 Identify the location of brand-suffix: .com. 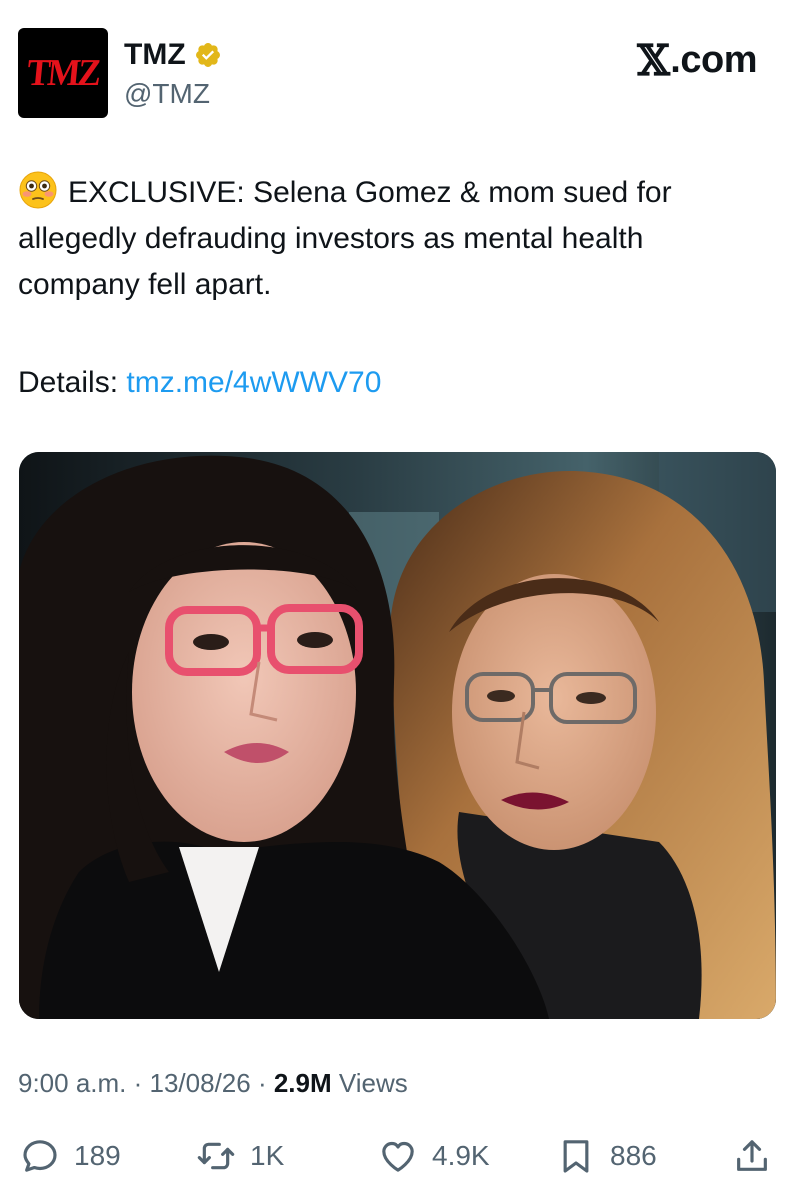
(713, 60).